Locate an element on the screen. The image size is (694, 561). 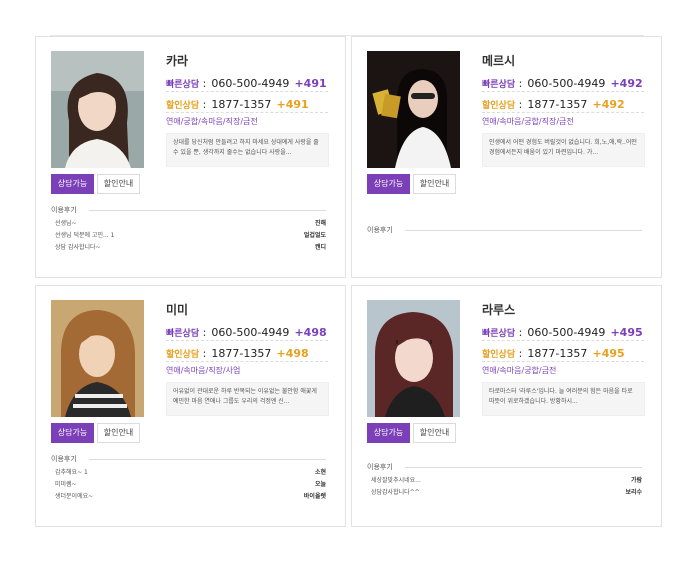
counselor-name: 미미 is located at coordinates (177, 309).